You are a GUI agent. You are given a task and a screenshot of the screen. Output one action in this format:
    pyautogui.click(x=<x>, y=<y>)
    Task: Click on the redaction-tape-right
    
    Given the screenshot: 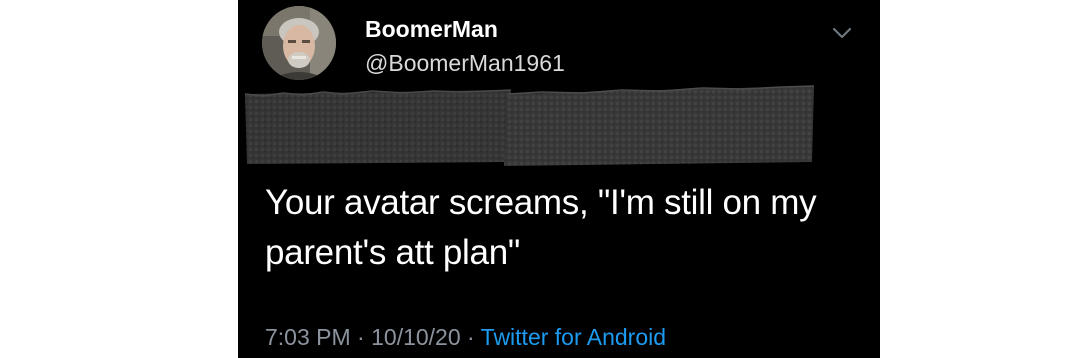 What is the action you would take?
    pyautogui.click(x=660, y=126)
    